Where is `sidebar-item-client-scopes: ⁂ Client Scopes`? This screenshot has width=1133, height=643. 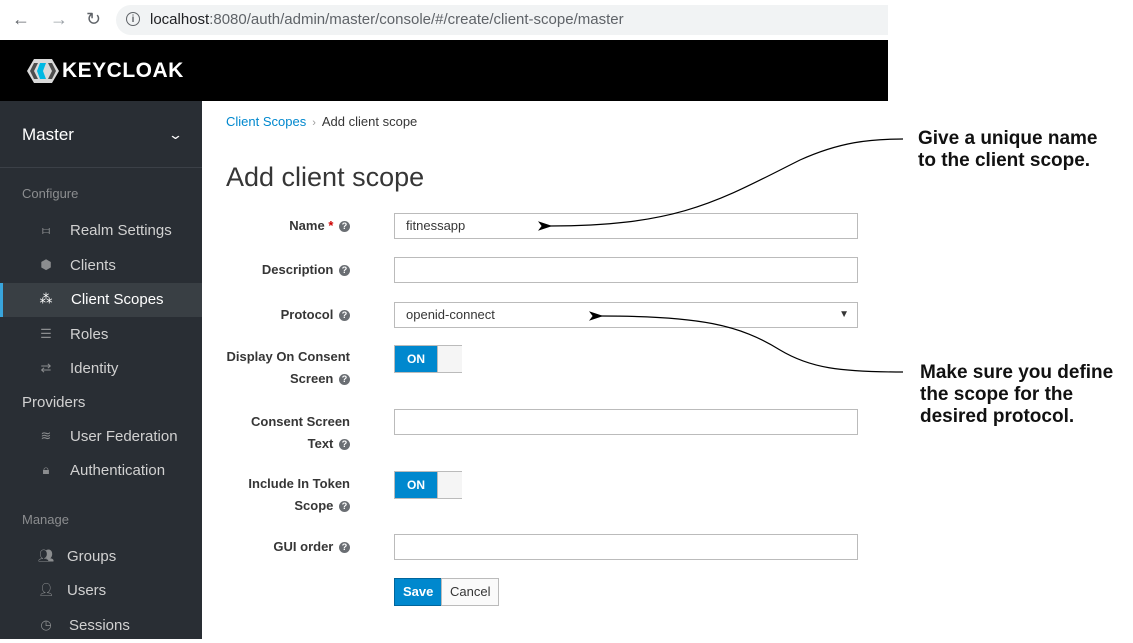
sidebar-item-client-scopes: ⁂ Client Scopes is located at coordinates (101, 300).